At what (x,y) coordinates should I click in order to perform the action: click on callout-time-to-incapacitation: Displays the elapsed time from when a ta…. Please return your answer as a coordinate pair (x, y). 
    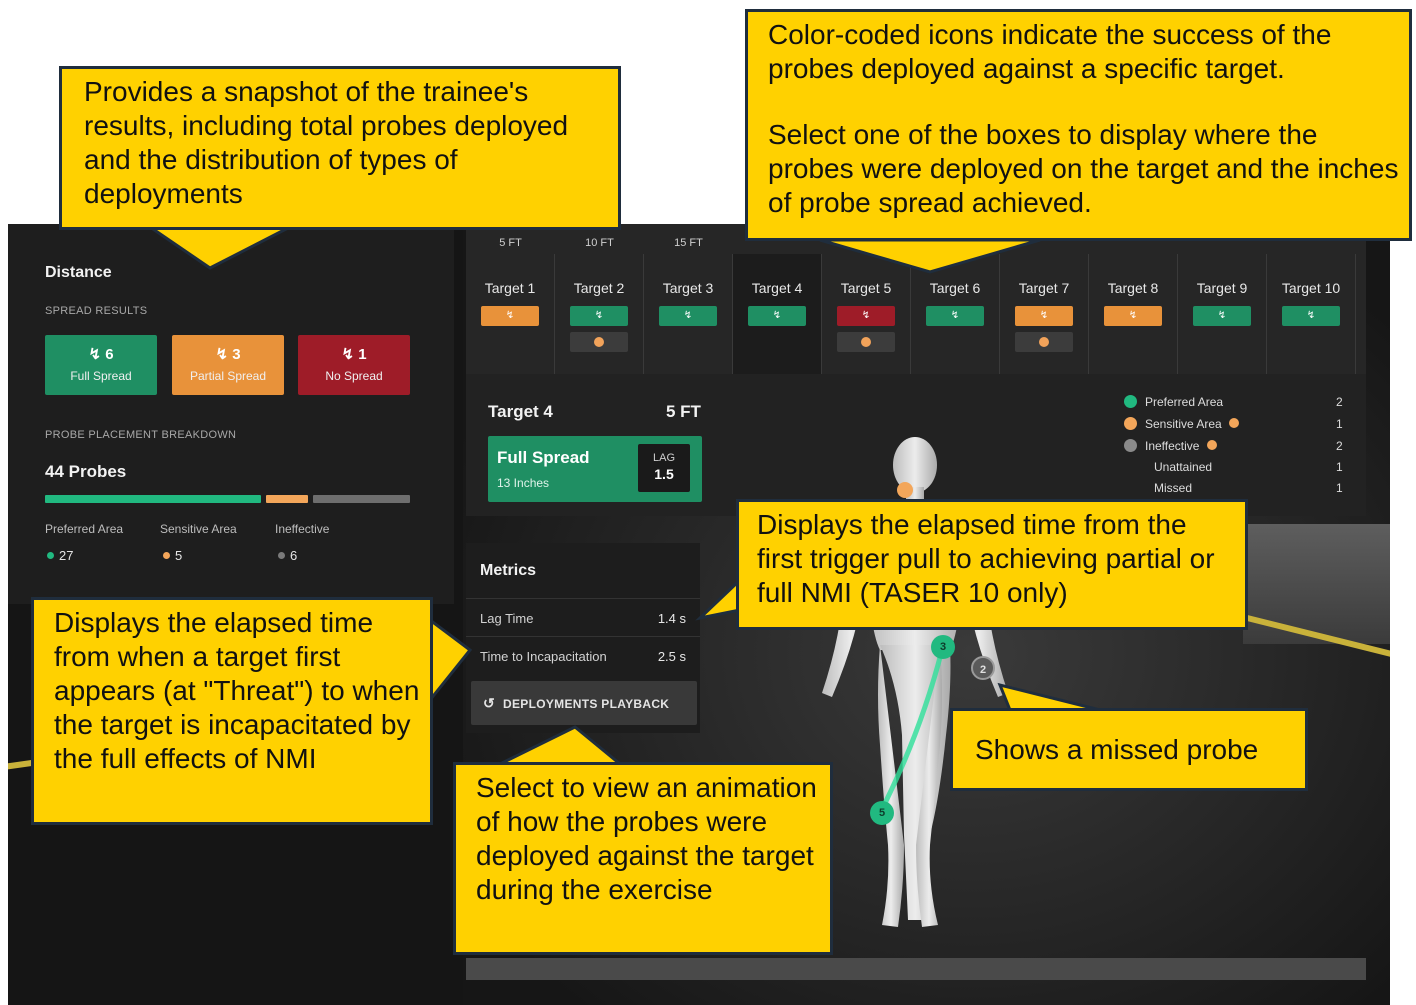
    Looking at the image, I should click on (232, 711).